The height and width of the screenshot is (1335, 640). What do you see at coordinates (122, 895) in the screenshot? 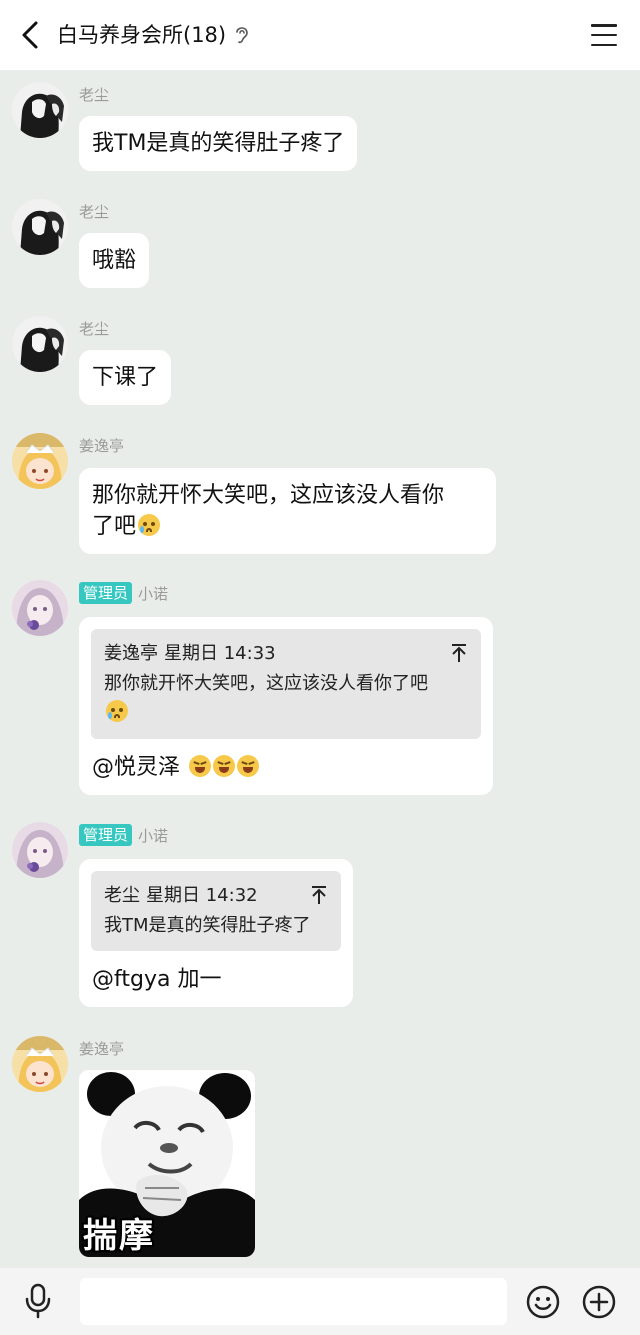
I see `quote-sender: 老尘` at bounding box center [122, 895].